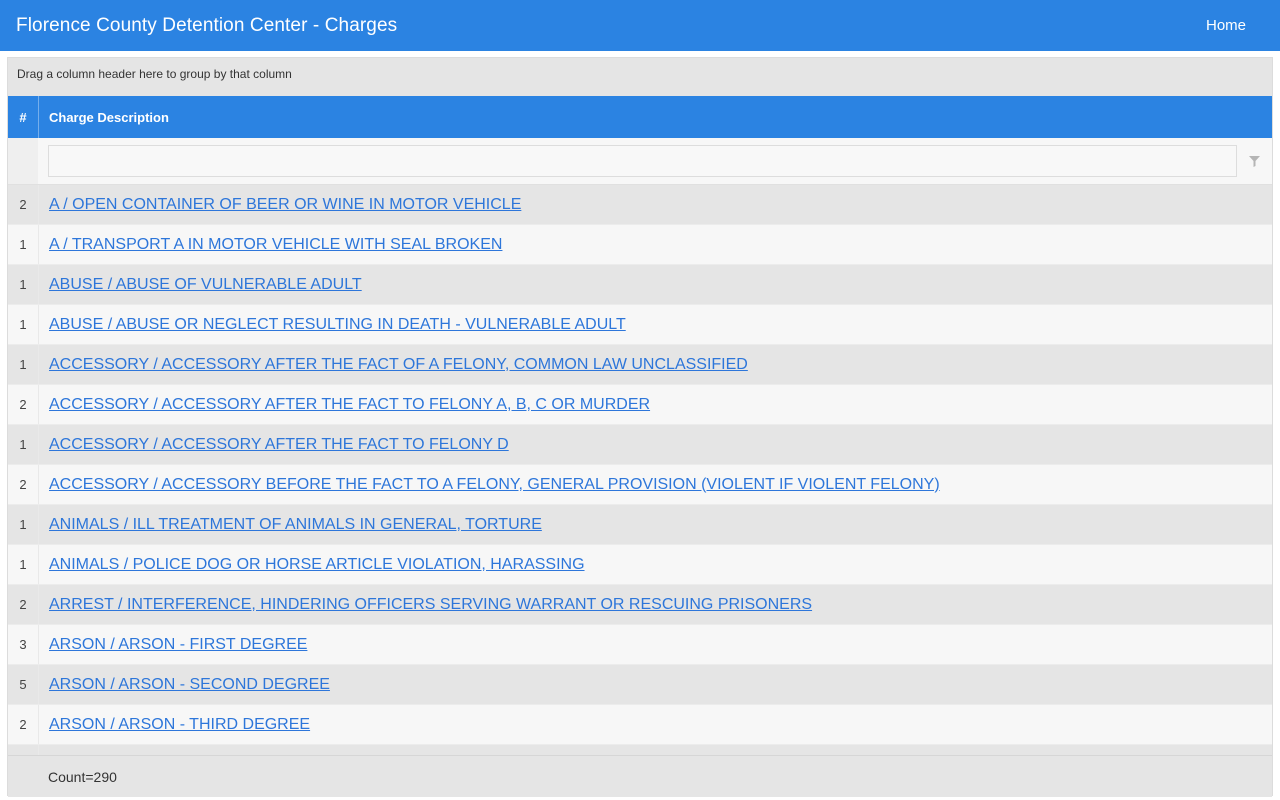 The image size is (1280, 800). I want to click on column-header-count: #, so click(23, 117).